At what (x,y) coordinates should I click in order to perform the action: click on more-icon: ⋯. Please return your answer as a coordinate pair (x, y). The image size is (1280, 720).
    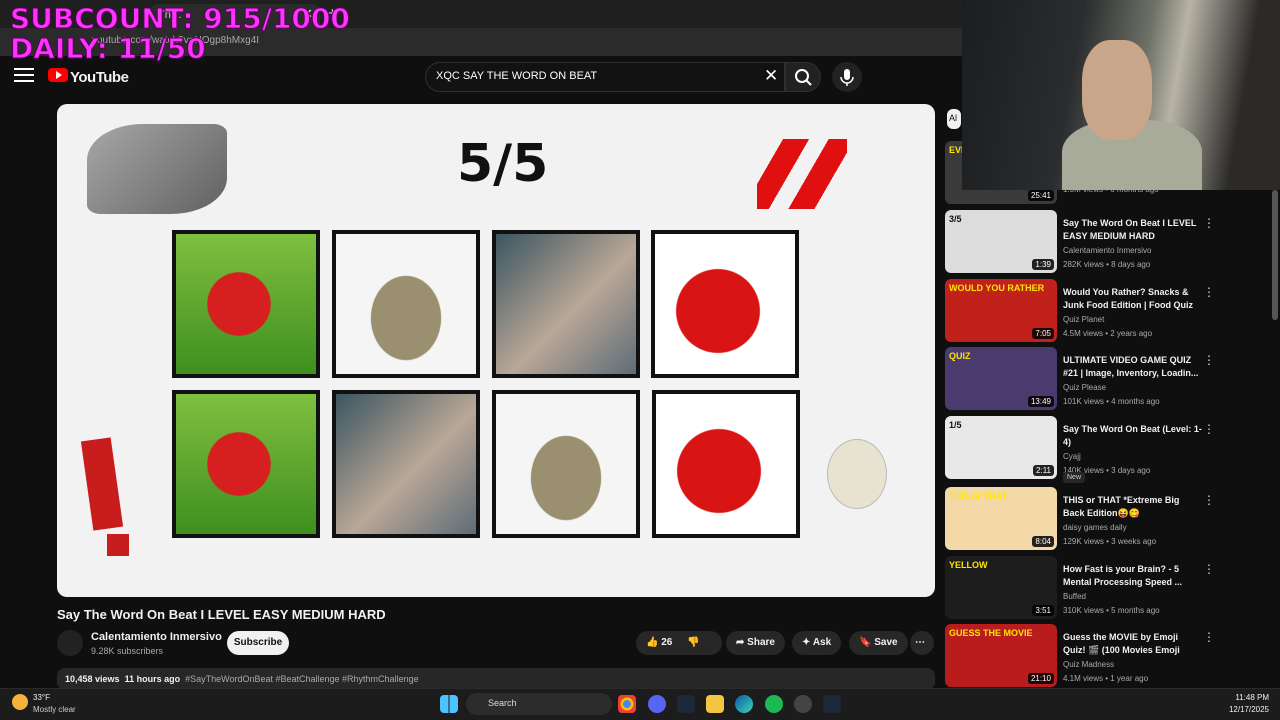
    Looking at the image, I should click on (920, 642).